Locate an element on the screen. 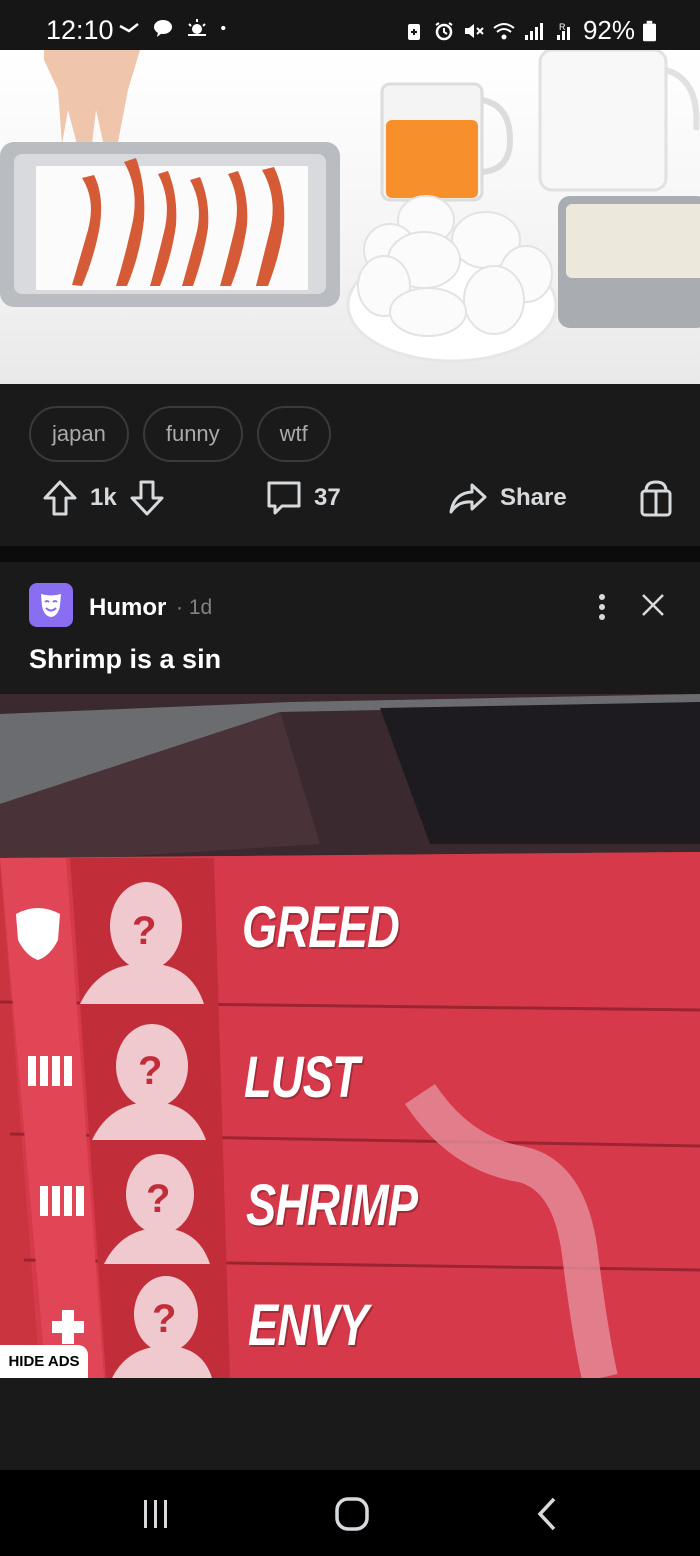 This screenshot has width=700, height=1556. home-icon is located at coordinates (352, 1514).